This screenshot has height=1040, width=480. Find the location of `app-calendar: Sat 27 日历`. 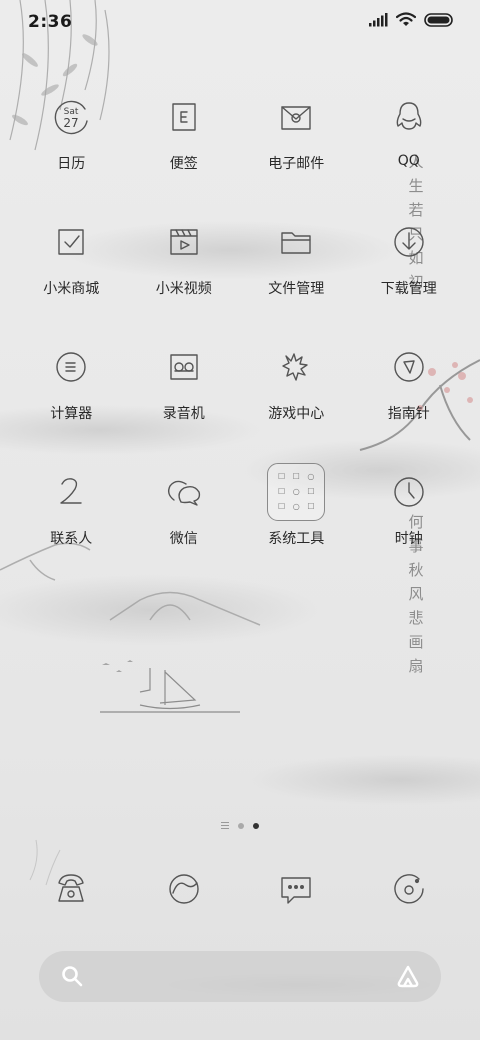

app-calendar: Sat 27 日历 is located at coordinates (71, 157).